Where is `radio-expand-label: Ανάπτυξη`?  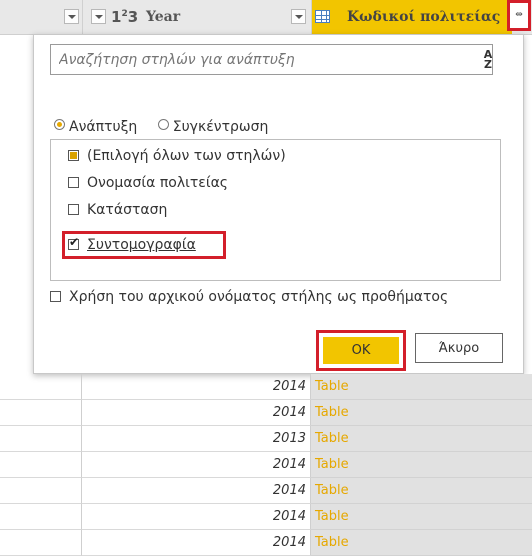
radio-expand-label: Ανάπτυξη is located at coordinates (103, 127).